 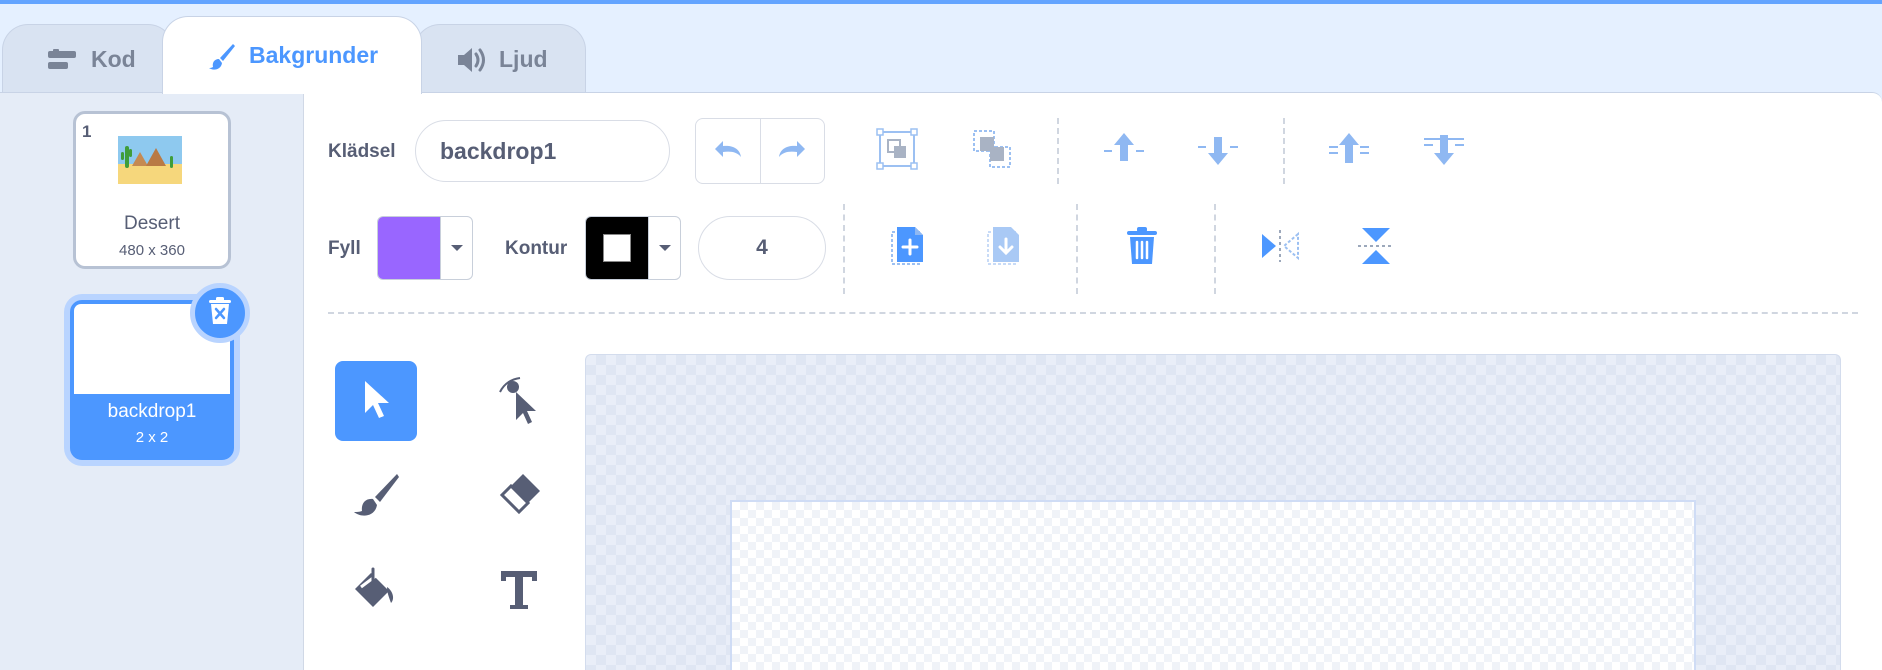 What do you see at coordinates (85, 321) in the screenshot?
I see `backdrop-number: 2` at bounding box center [85, 321].